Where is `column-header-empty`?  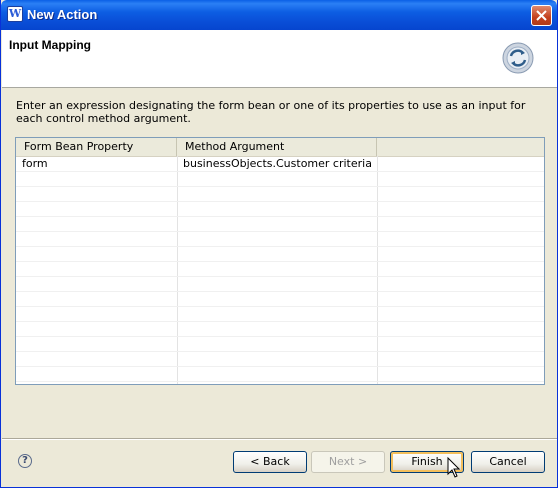 column-header-empty is located at coordinates (460, 147).